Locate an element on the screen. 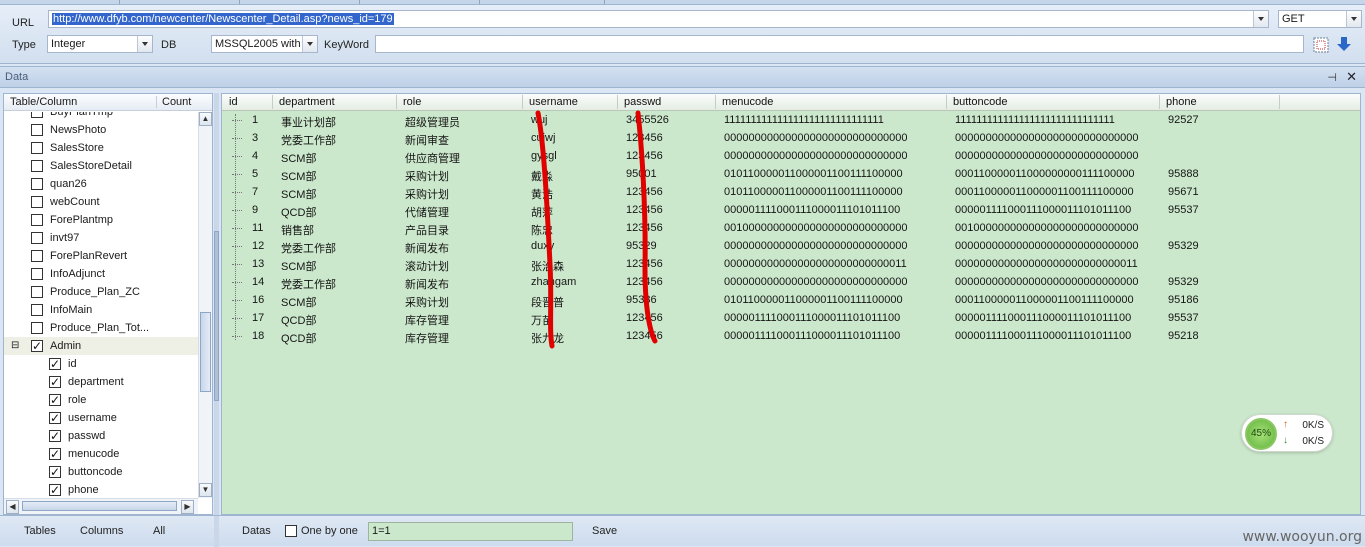 The width and height of the screenshot is (1365, 547). tree-vertical-scrollbar: ▲ ▼ is located at coordinates (205, 305).